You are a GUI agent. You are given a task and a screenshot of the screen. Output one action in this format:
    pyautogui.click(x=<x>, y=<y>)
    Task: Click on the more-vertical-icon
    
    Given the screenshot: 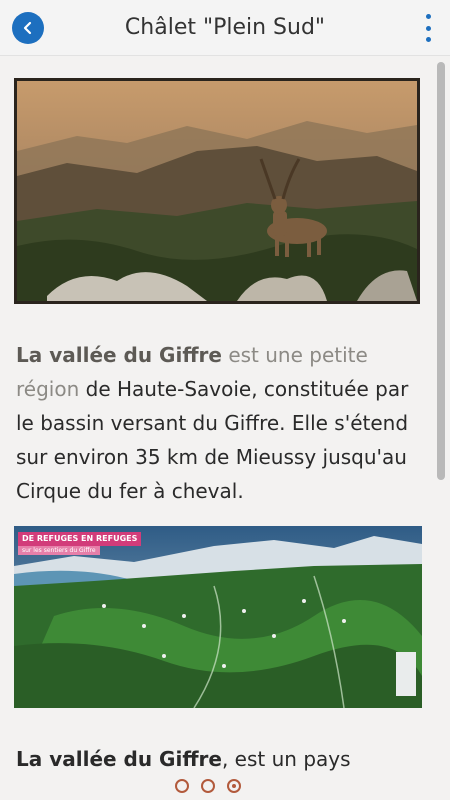 What is the action you would take?
    pyautogui.click(x=428, y=28)
    